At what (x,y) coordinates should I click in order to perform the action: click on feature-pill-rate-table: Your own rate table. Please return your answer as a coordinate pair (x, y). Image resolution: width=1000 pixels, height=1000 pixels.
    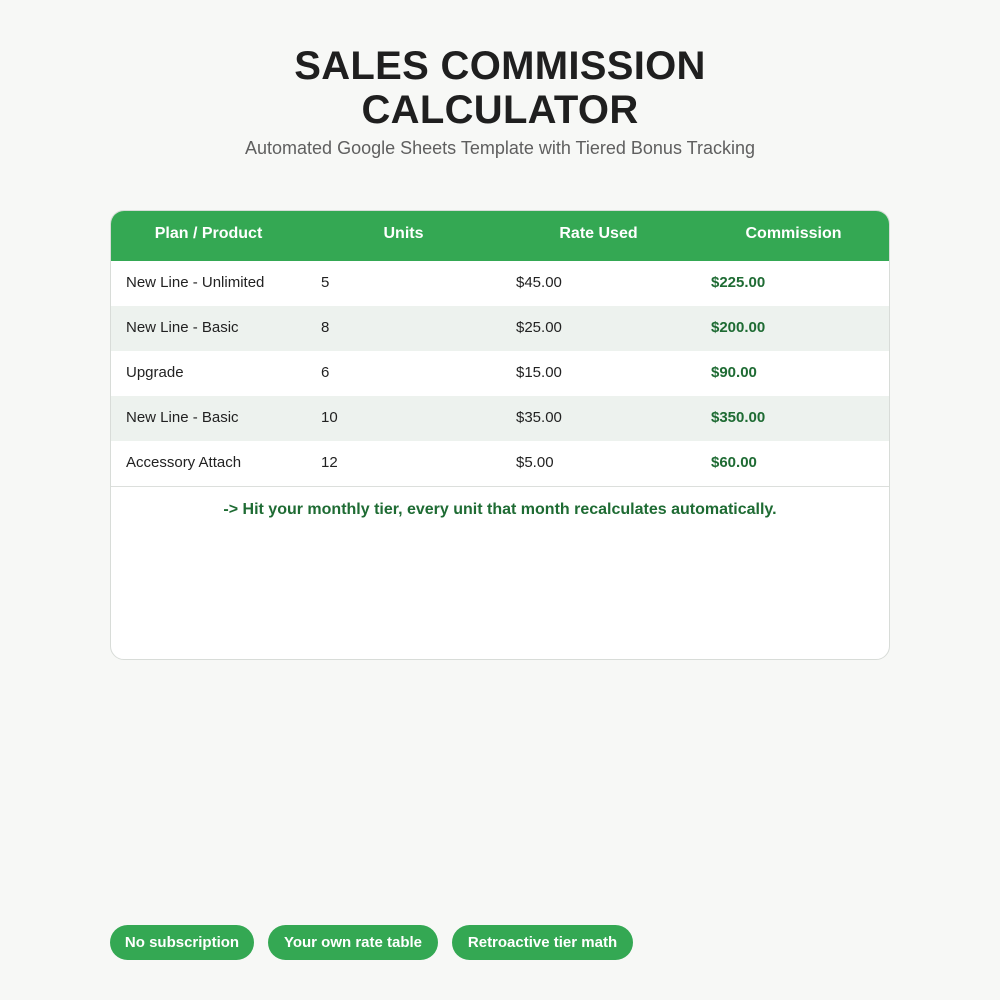
    Looking at the image, I should click on (353, 942).